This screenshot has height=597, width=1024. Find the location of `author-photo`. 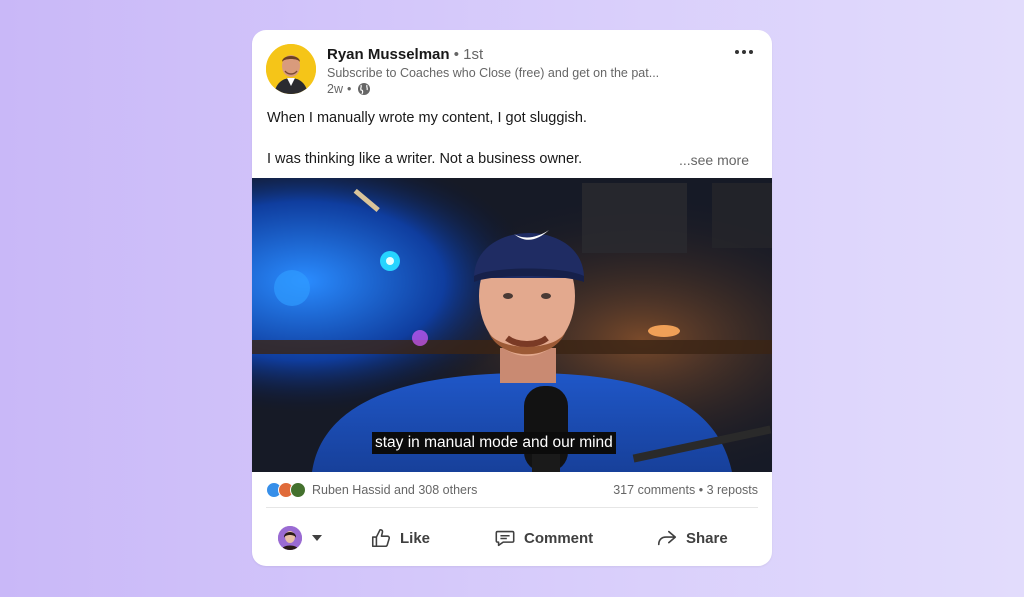

author-photo is located at coordinates (291, 69).